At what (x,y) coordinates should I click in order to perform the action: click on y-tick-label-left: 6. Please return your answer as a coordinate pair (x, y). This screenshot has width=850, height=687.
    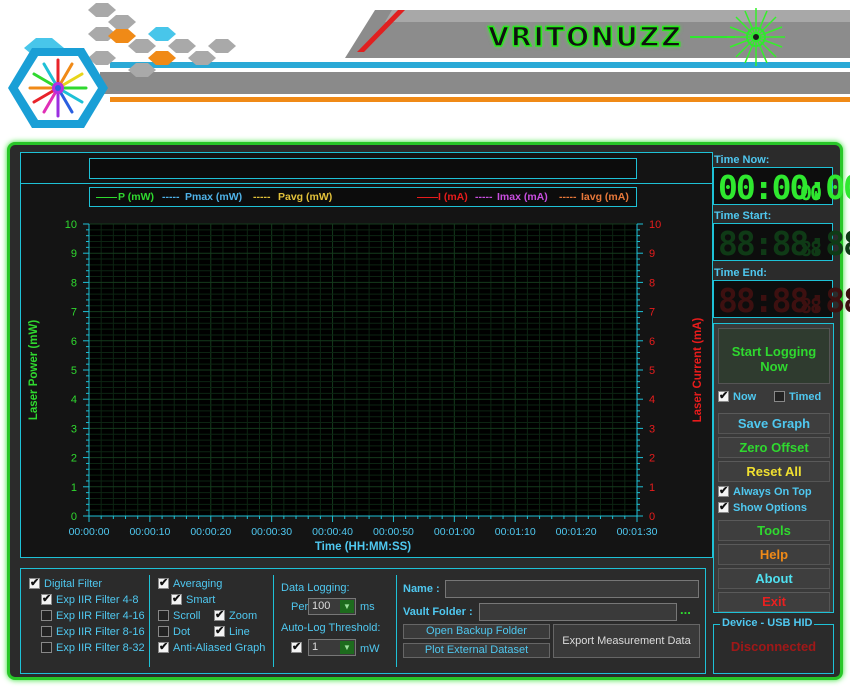
    Looking at the image, I should click on (74, 342).